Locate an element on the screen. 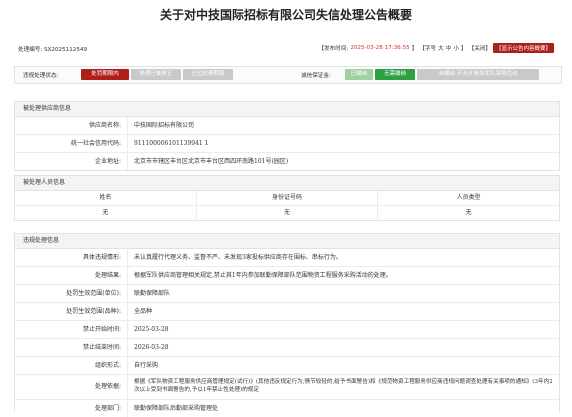  end-date-row: 禁止结束时间: 2026-03-28 is located at coordinates (287, 348).